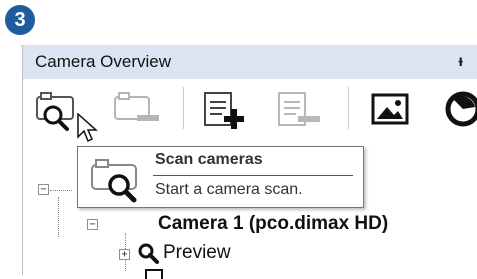 Image resolution: width=477 pixels, height=279 pixels. I want to click on next-node-icon, so click(154, 274).